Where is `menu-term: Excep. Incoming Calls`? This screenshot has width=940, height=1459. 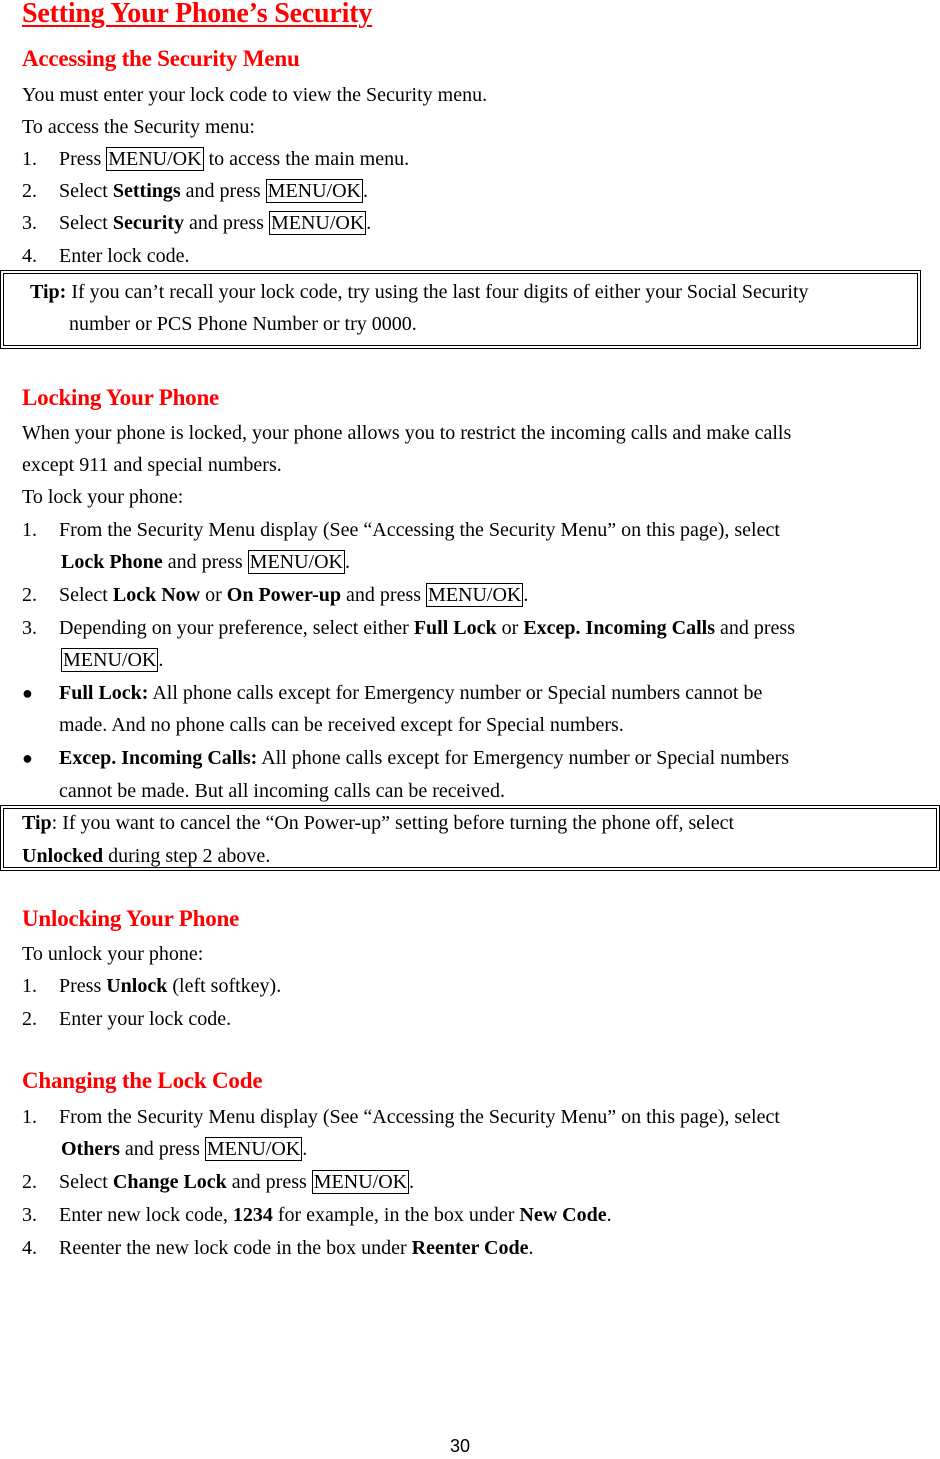 menu-term: Excep. Incoming Calls is located at coordinates (619, 628).